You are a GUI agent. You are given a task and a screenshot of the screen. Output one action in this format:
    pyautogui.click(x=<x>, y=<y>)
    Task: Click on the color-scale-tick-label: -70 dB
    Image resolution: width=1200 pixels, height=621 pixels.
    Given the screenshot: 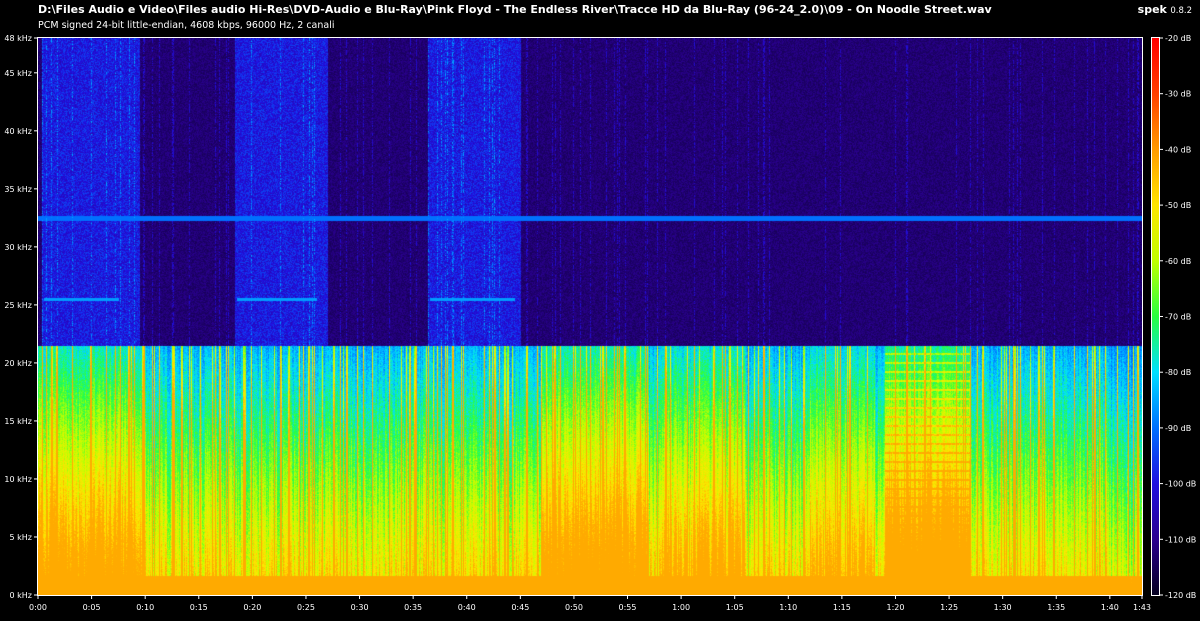 What is the action you would take?
    pyautogui.click(x=1178, y=317)
    